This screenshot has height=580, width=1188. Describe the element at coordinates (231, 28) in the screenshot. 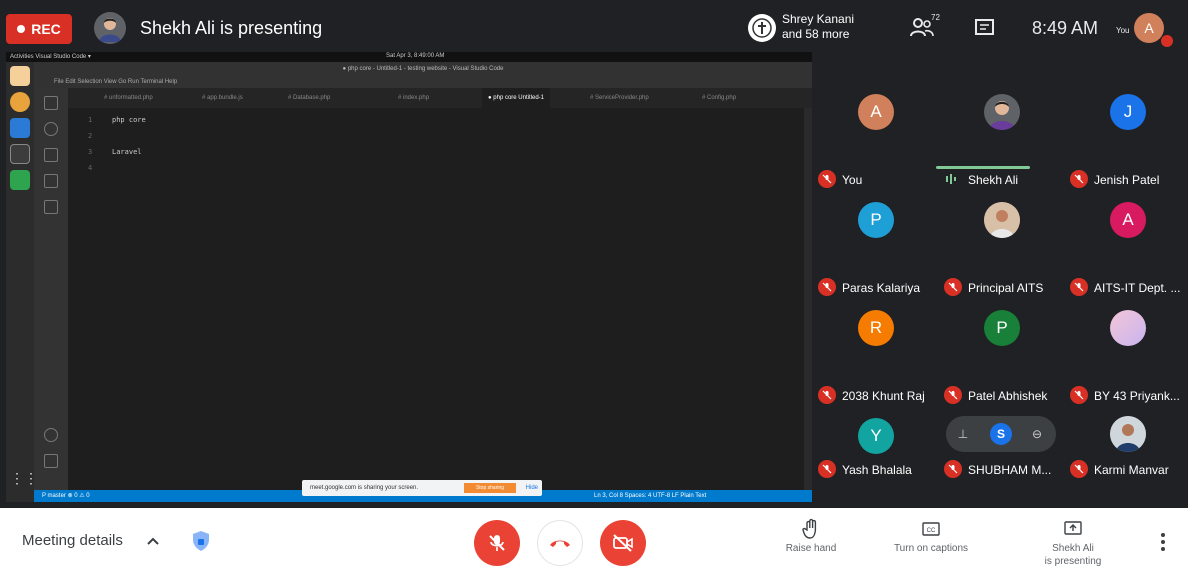

I see `presenting-title: Shekh Ali is presenting` at that location.